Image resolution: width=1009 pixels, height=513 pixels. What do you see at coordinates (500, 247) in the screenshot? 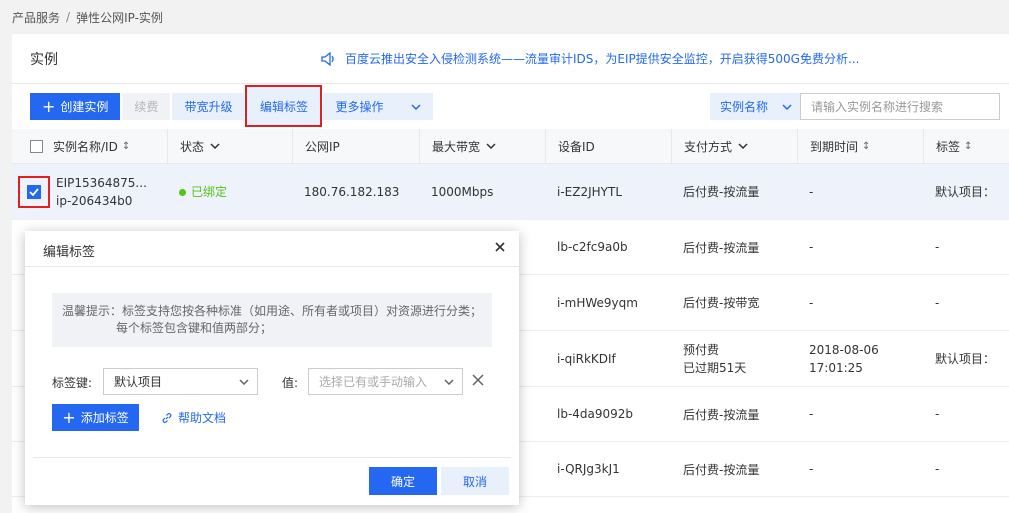
I see `close-icon` at bounding box center [500, 247].